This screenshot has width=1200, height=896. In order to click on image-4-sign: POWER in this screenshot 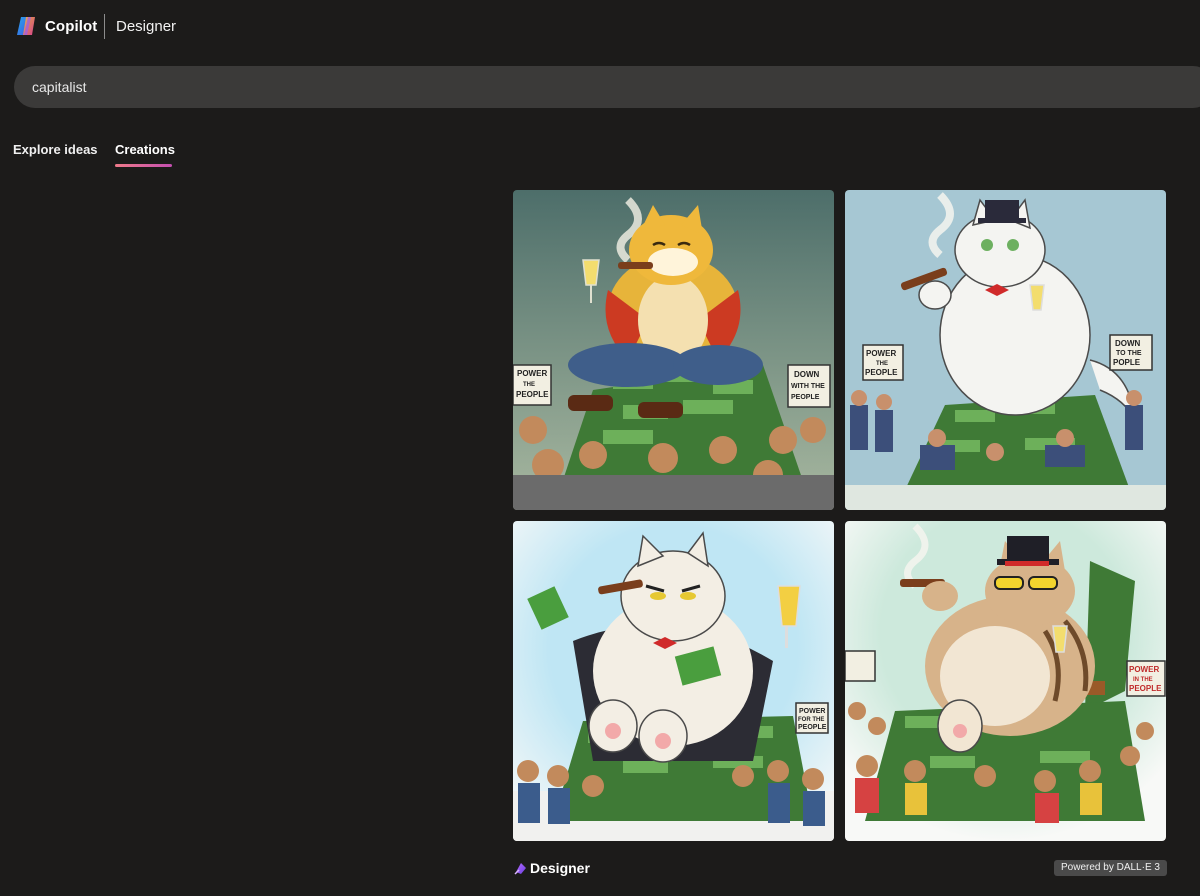, I will do `click(1144, 669)`.